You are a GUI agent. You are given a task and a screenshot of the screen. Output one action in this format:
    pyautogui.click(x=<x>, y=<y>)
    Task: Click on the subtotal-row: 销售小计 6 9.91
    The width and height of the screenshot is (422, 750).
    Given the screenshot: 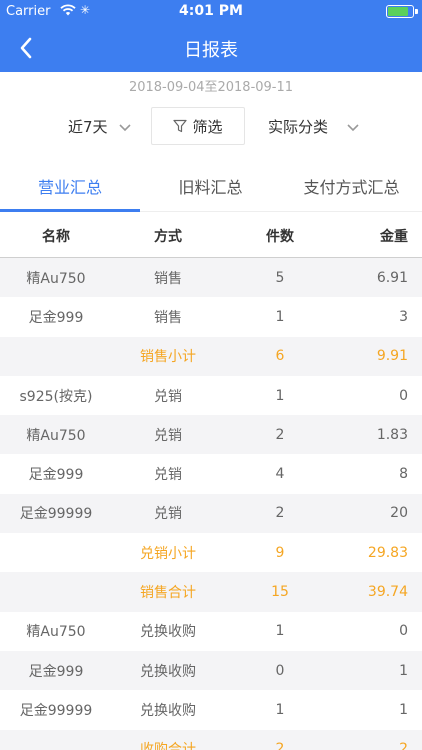 What is the action you would take?
    pyautogui.click(x=211, y=356)
    